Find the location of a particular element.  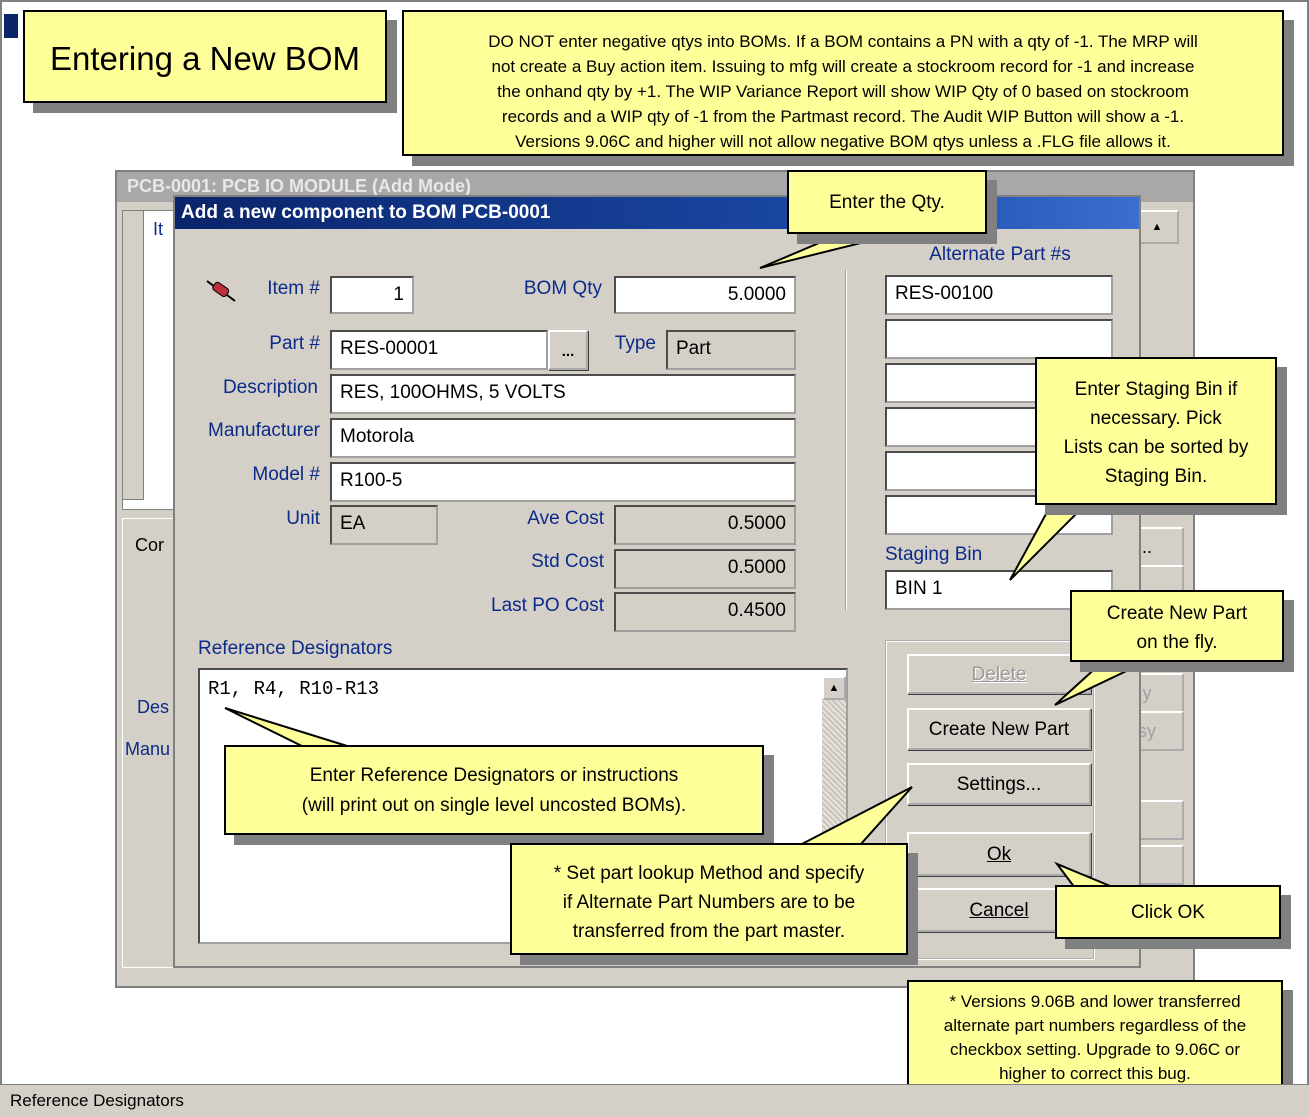

ave-cost-label: Ave Cost is located at coordinates (565, 518).